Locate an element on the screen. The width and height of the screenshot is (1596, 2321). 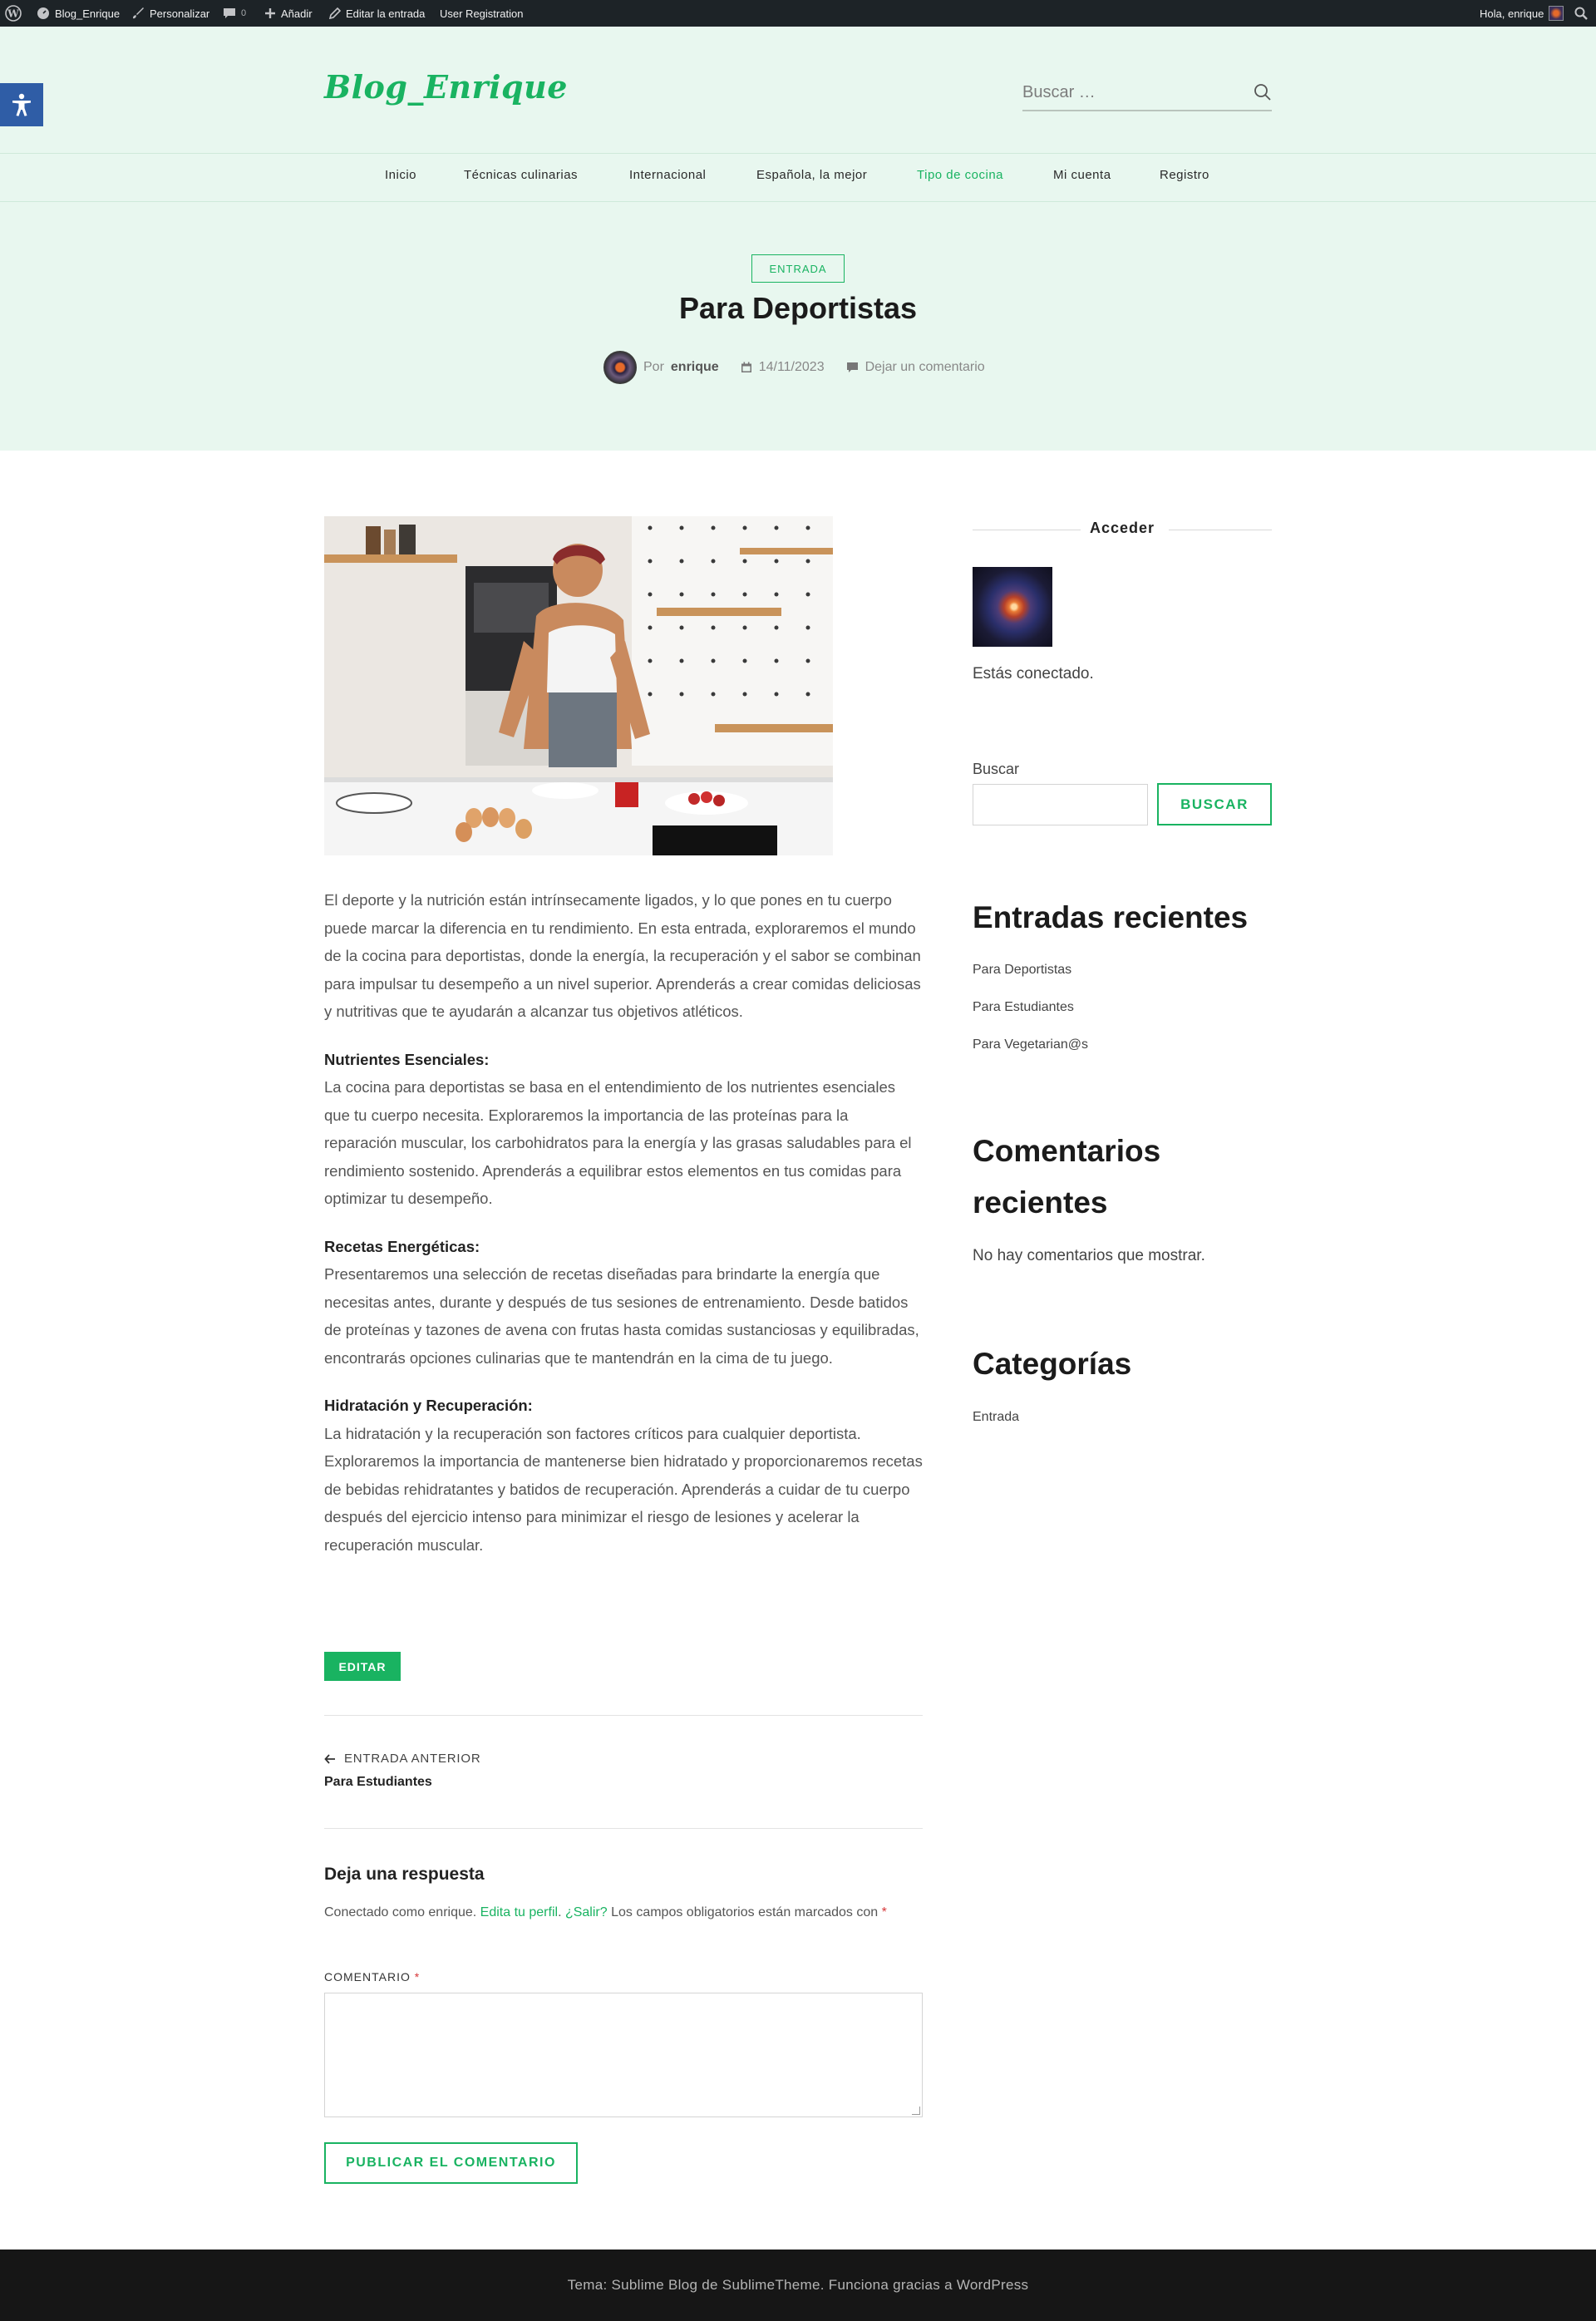
login-widget-title: Acceder is located at coordinates (1122, 528).